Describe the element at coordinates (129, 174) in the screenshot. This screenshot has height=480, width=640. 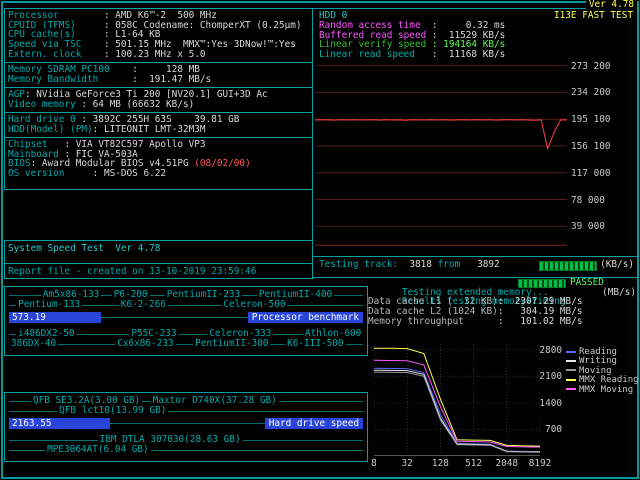
I see `info-value: : MS-DOS 6.22` at that location.